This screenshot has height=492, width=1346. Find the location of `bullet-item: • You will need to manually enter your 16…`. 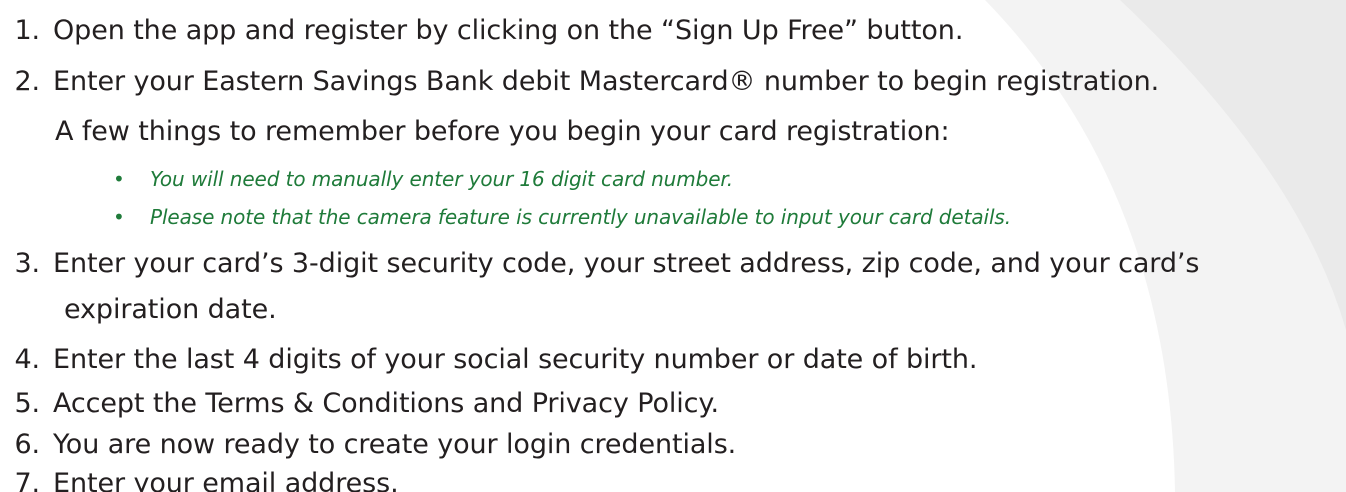

bullet-item: • You will need to manually enter your 16… is located at coordinates (423, 179).